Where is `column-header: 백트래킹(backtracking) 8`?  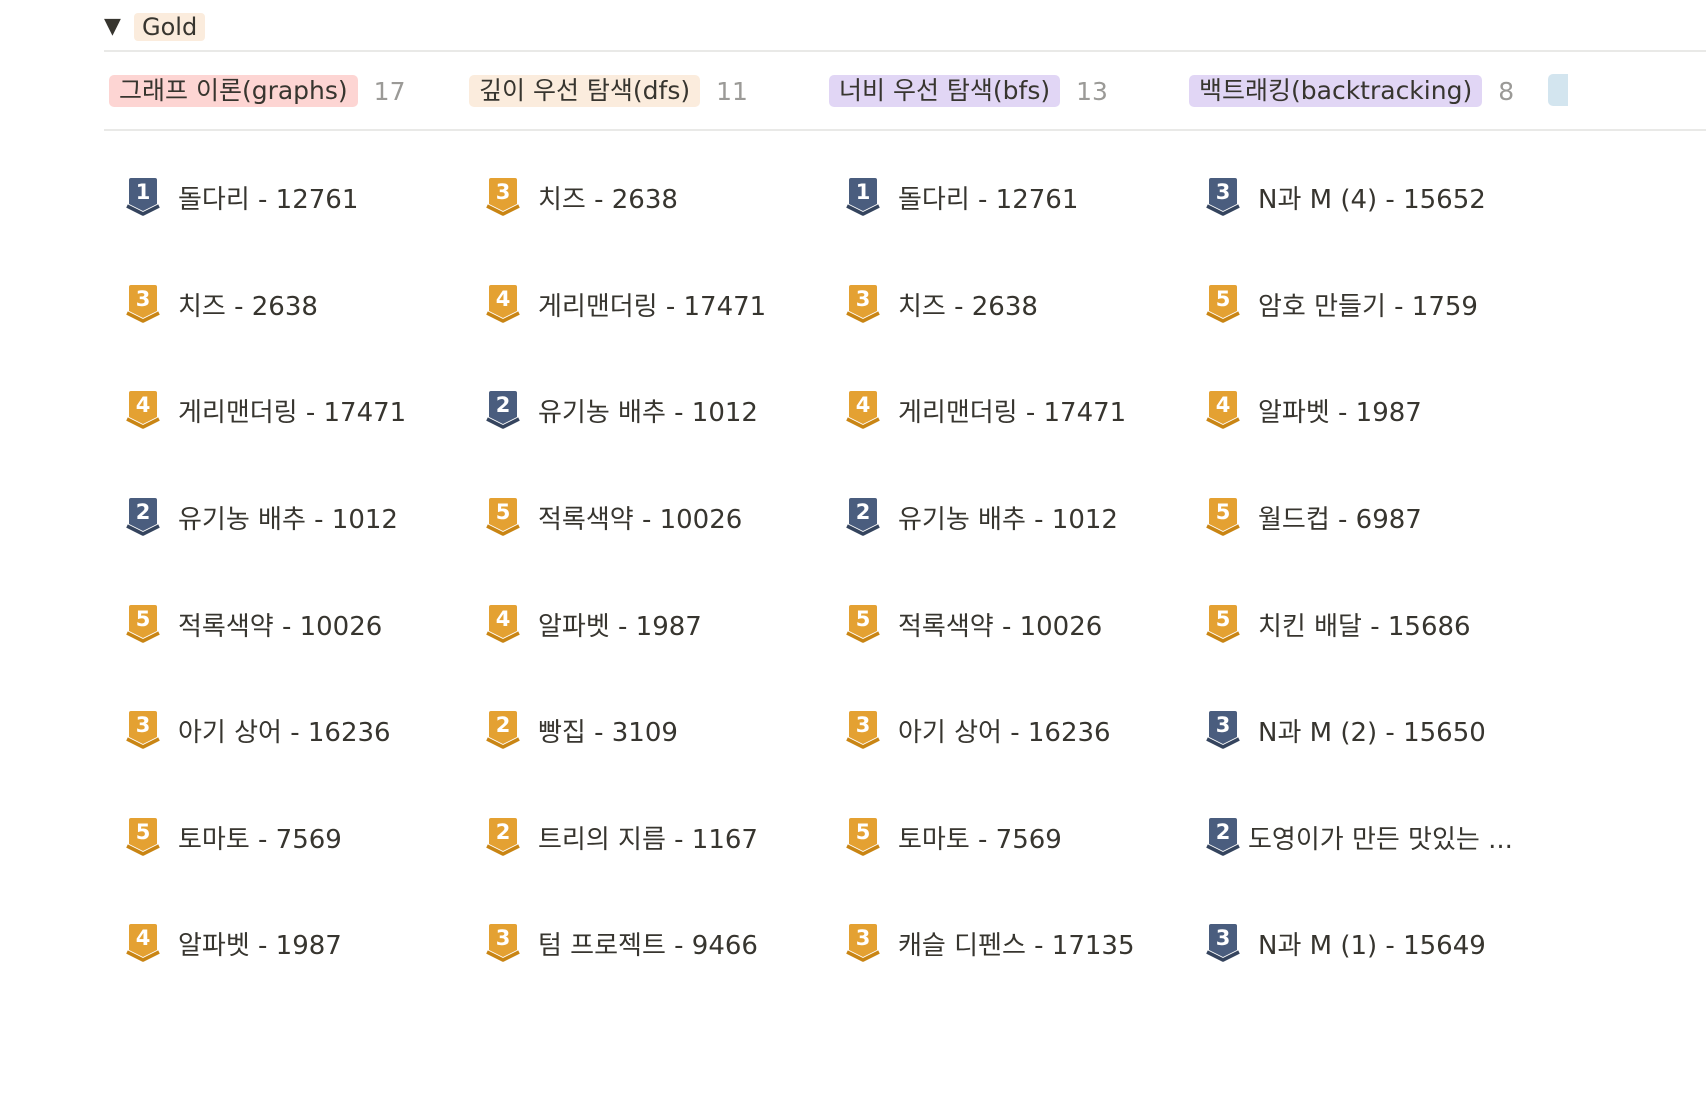 column-header: 백트래킹(backtracking) 8 is located at coordinates (1351, 91).